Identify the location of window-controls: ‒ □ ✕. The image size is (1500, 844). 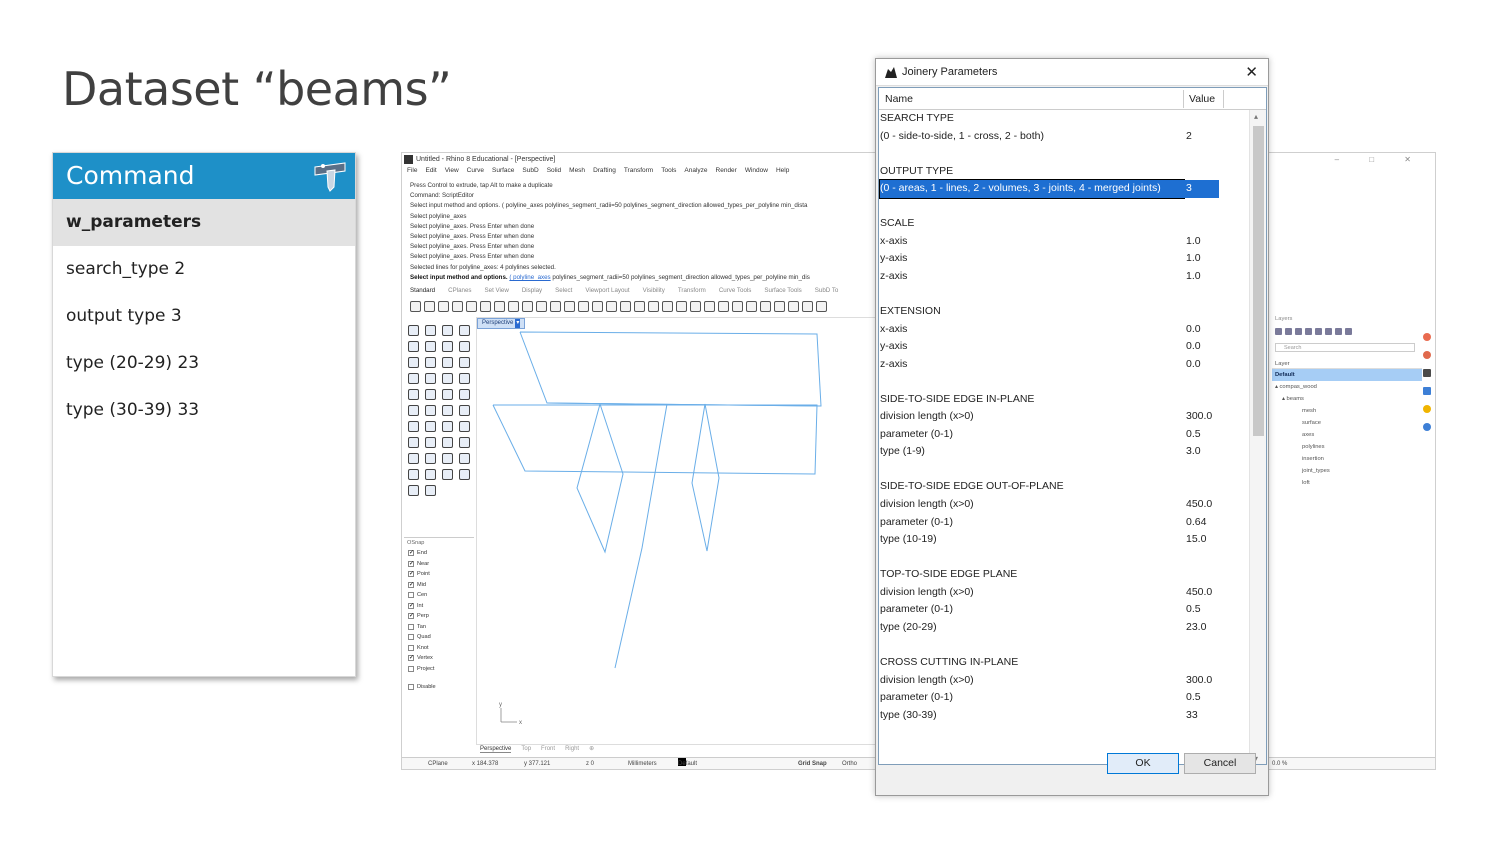
(1380, 159).